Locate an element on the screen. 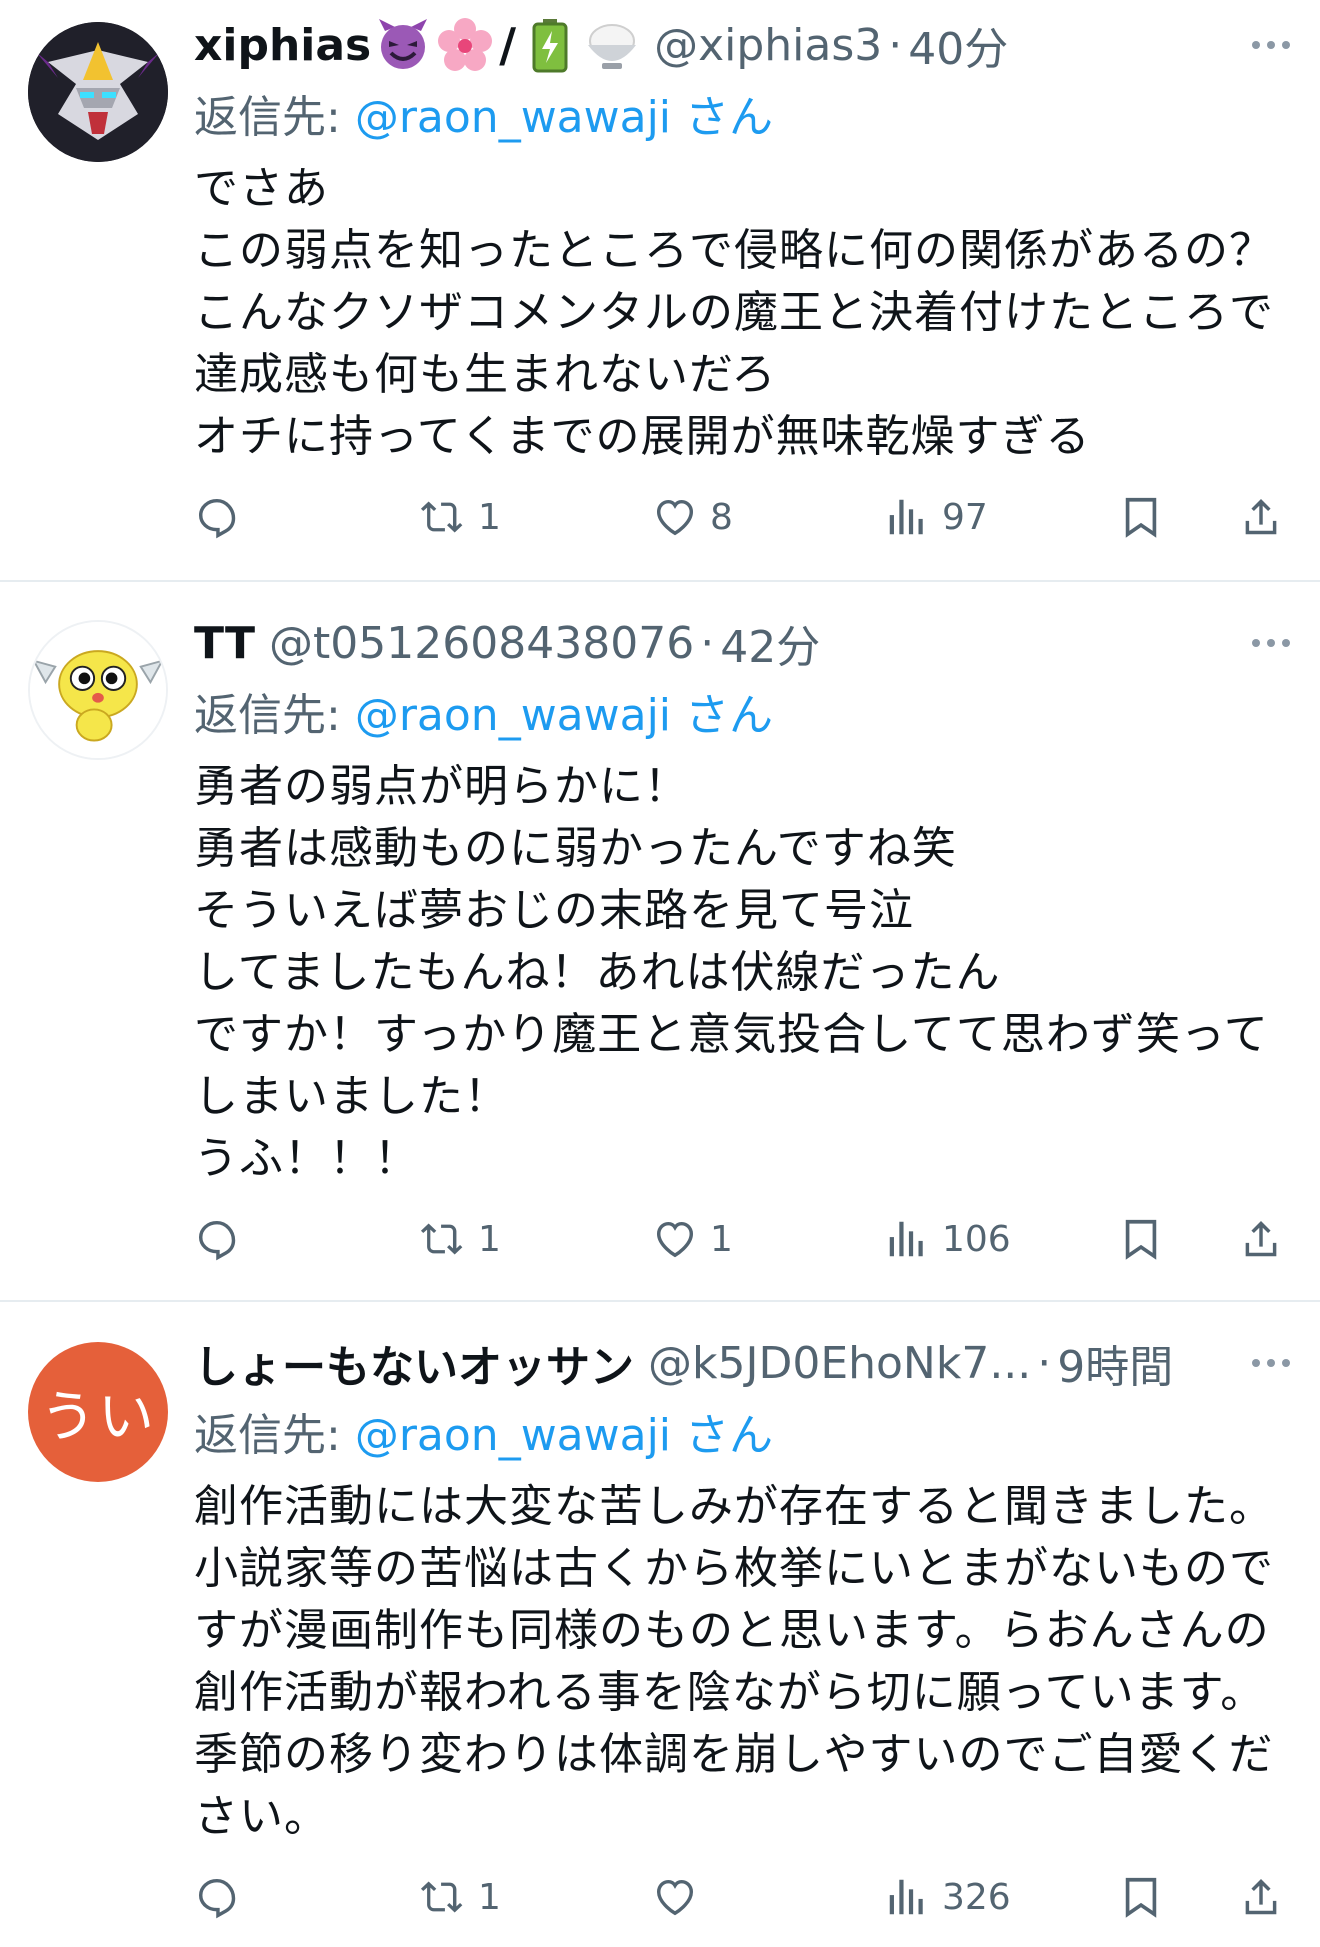 Image resolution: width=1320 pixels, height=1947 pixels. view-count: 106 is located at coordinates (976, 1239).